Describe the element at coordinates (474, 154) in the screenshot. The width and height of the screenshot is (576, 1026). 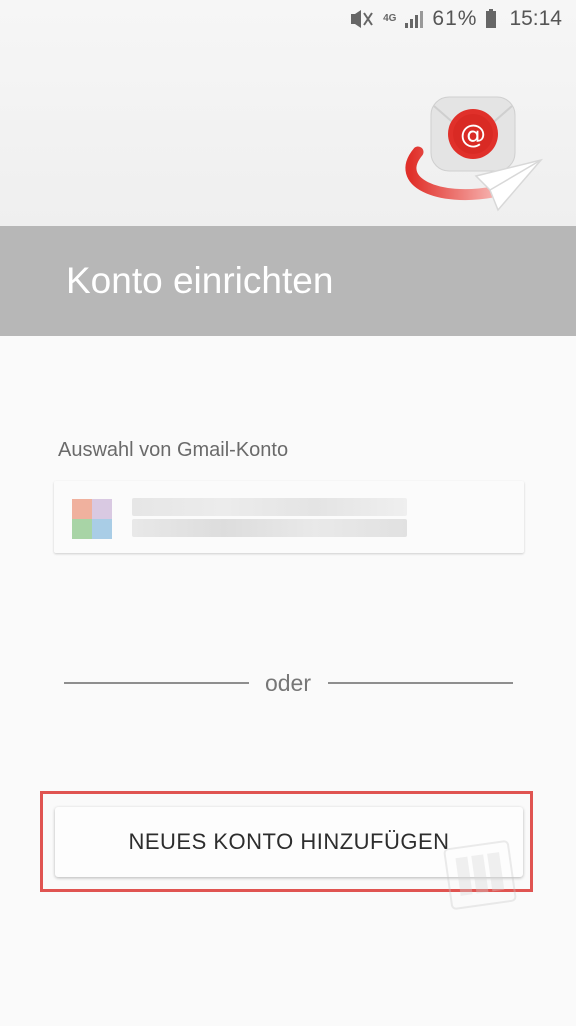
I see `email-send-icon: @` at that location.